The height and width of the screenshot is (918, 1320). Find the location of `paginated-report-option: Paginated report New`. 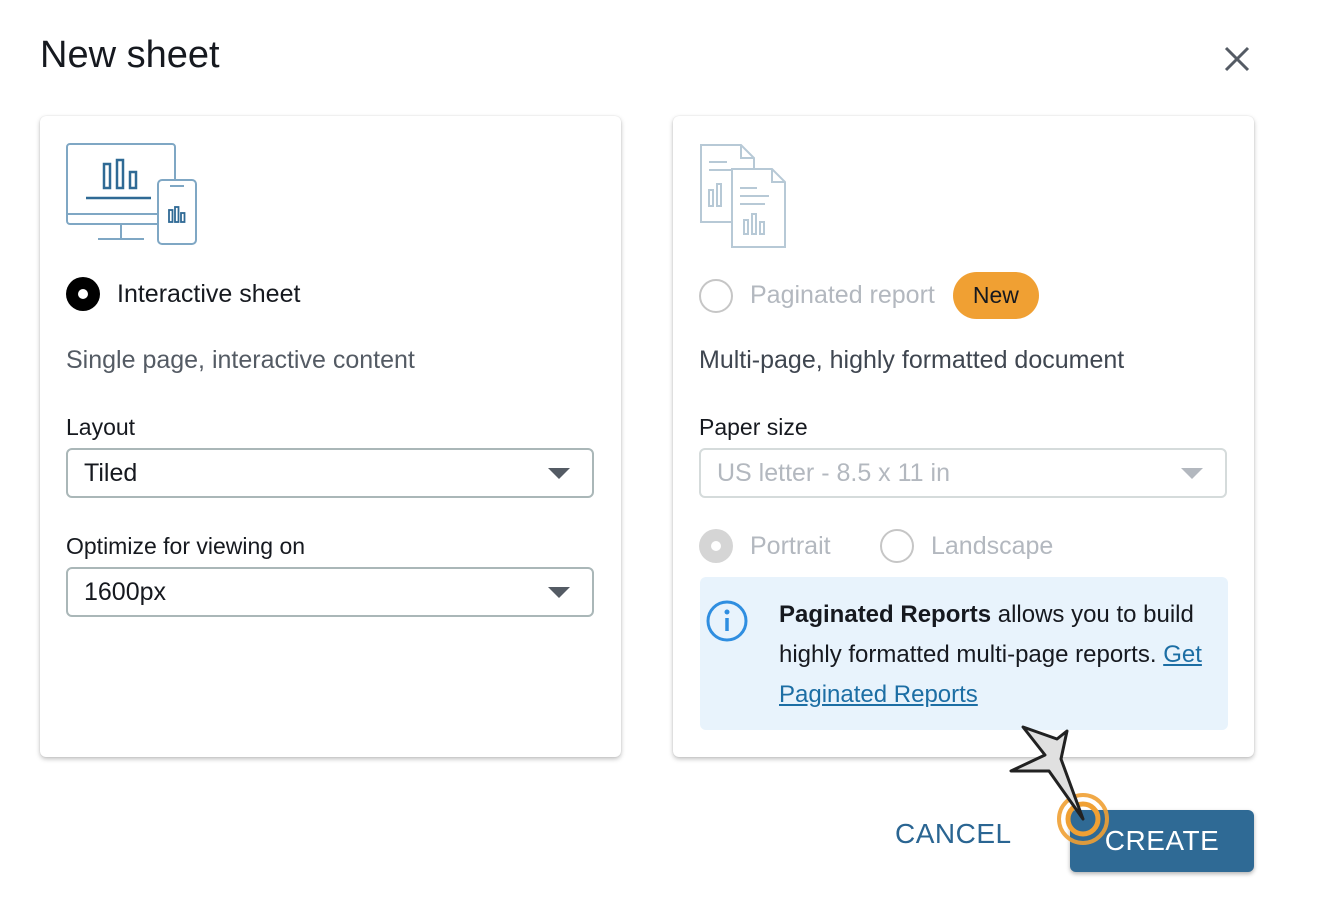

paginated-report-option: Paginated report New is located at coordinates (869, 295).